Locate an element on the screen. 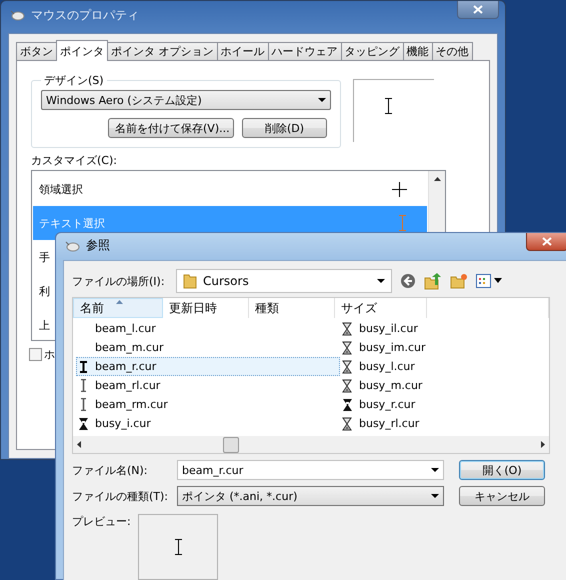 This screenshot has height=580, width=566. scrollbar is located at coordinates (311, 444).